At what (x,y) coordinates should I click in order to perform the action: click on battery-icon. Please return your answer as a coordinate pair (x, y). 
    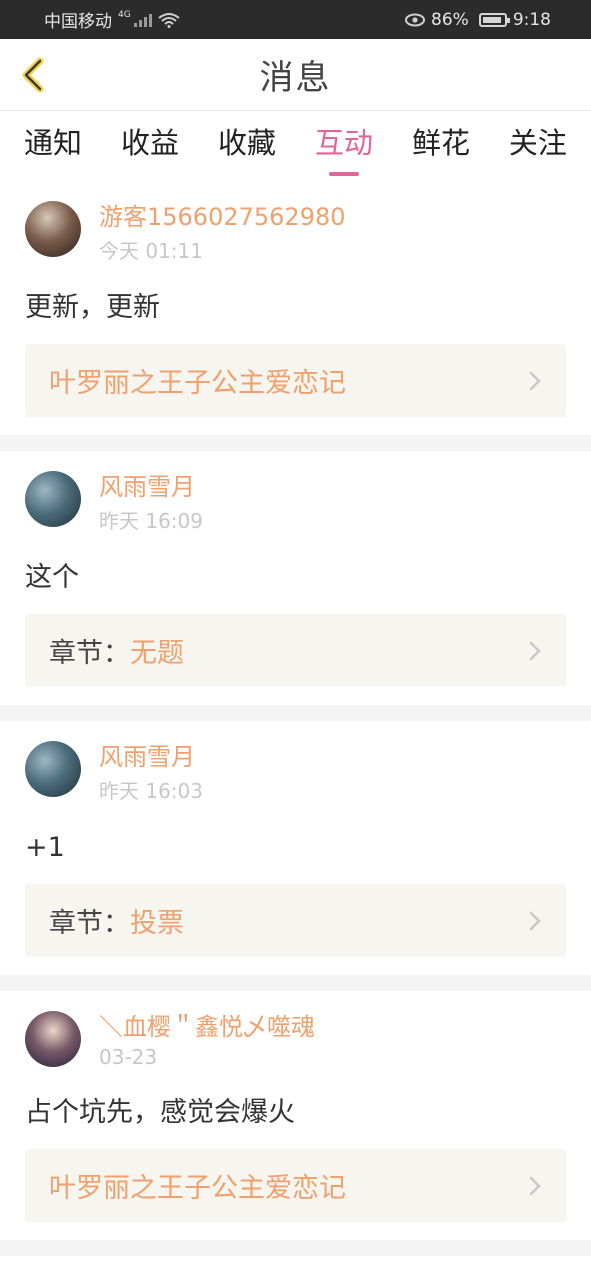
    Looking at the image, I should click on (494, 19).